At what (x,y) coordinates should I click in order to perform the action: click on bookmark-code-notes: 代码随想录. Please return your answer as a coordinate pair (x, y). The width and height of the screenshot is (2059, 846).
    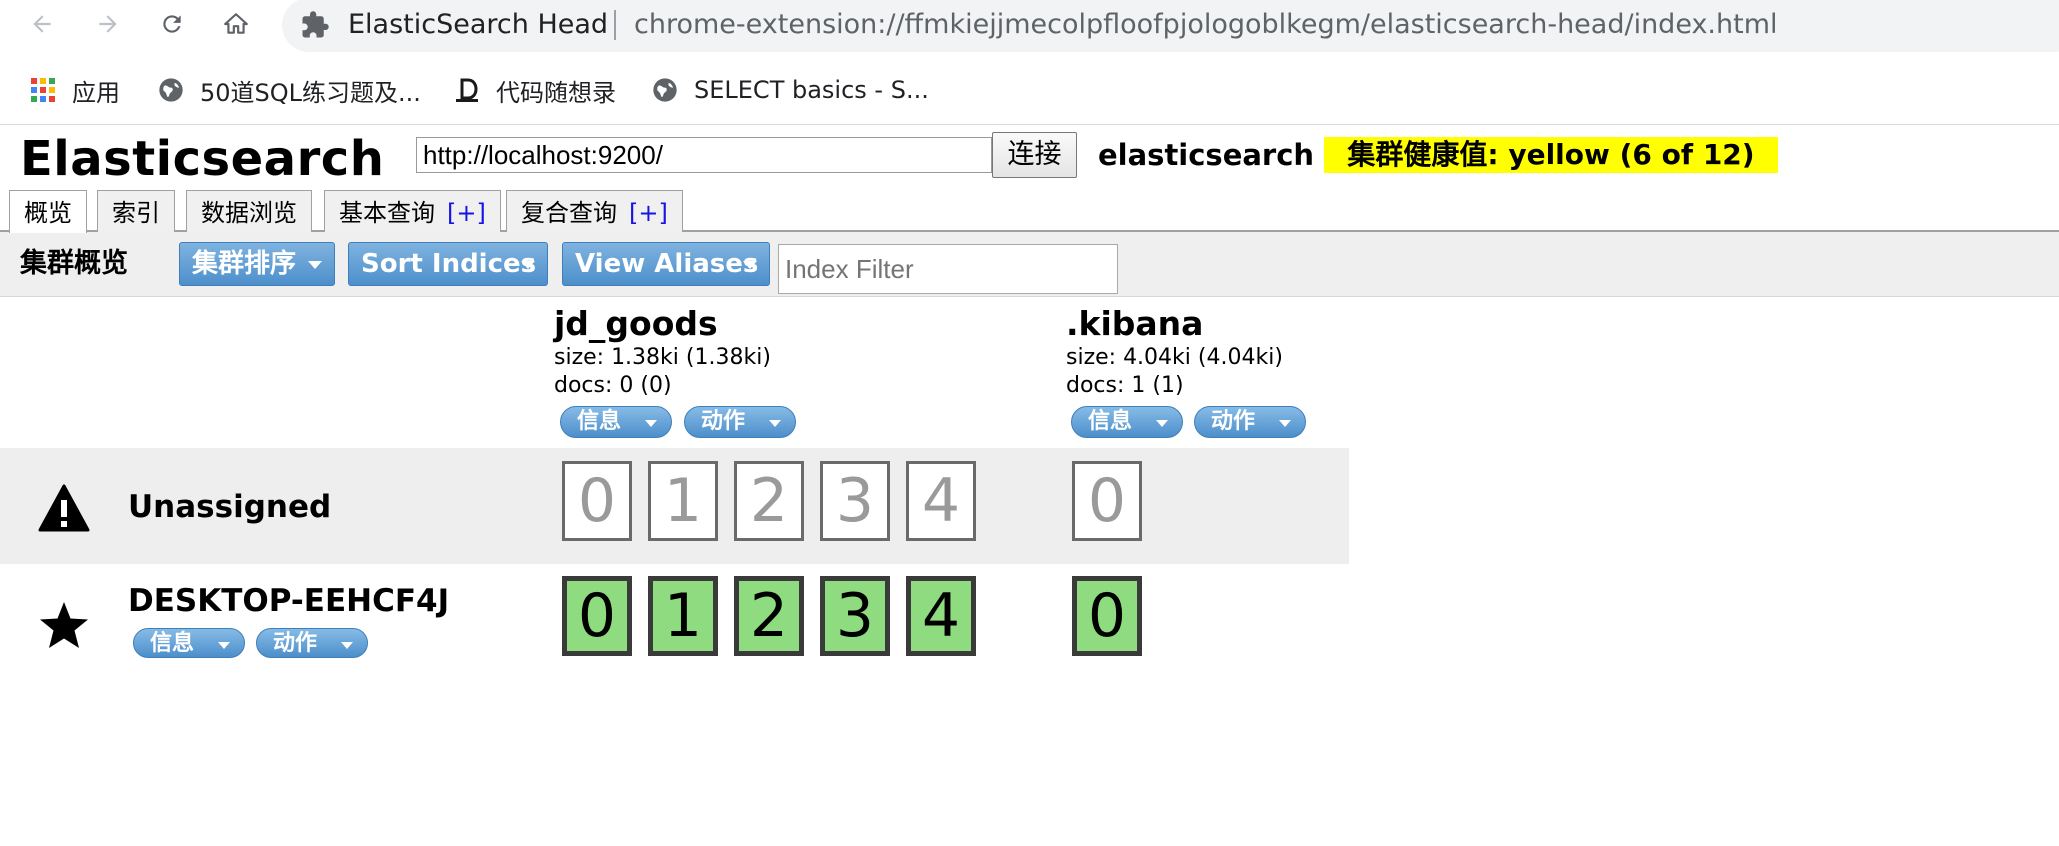
    Looking at the image, I should click on (534, 90).